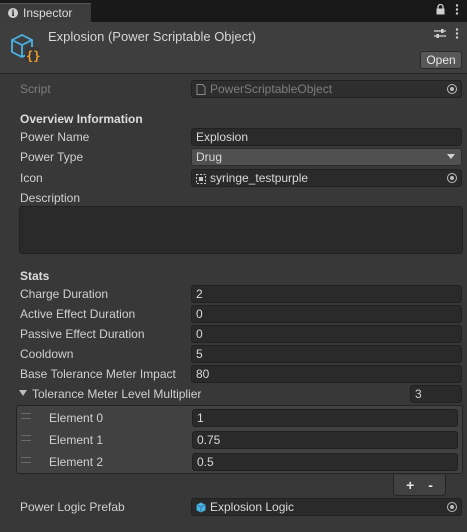 This screenshot has width=467, height=532. I want to click on element-label: Element 0, so click(76, 418).